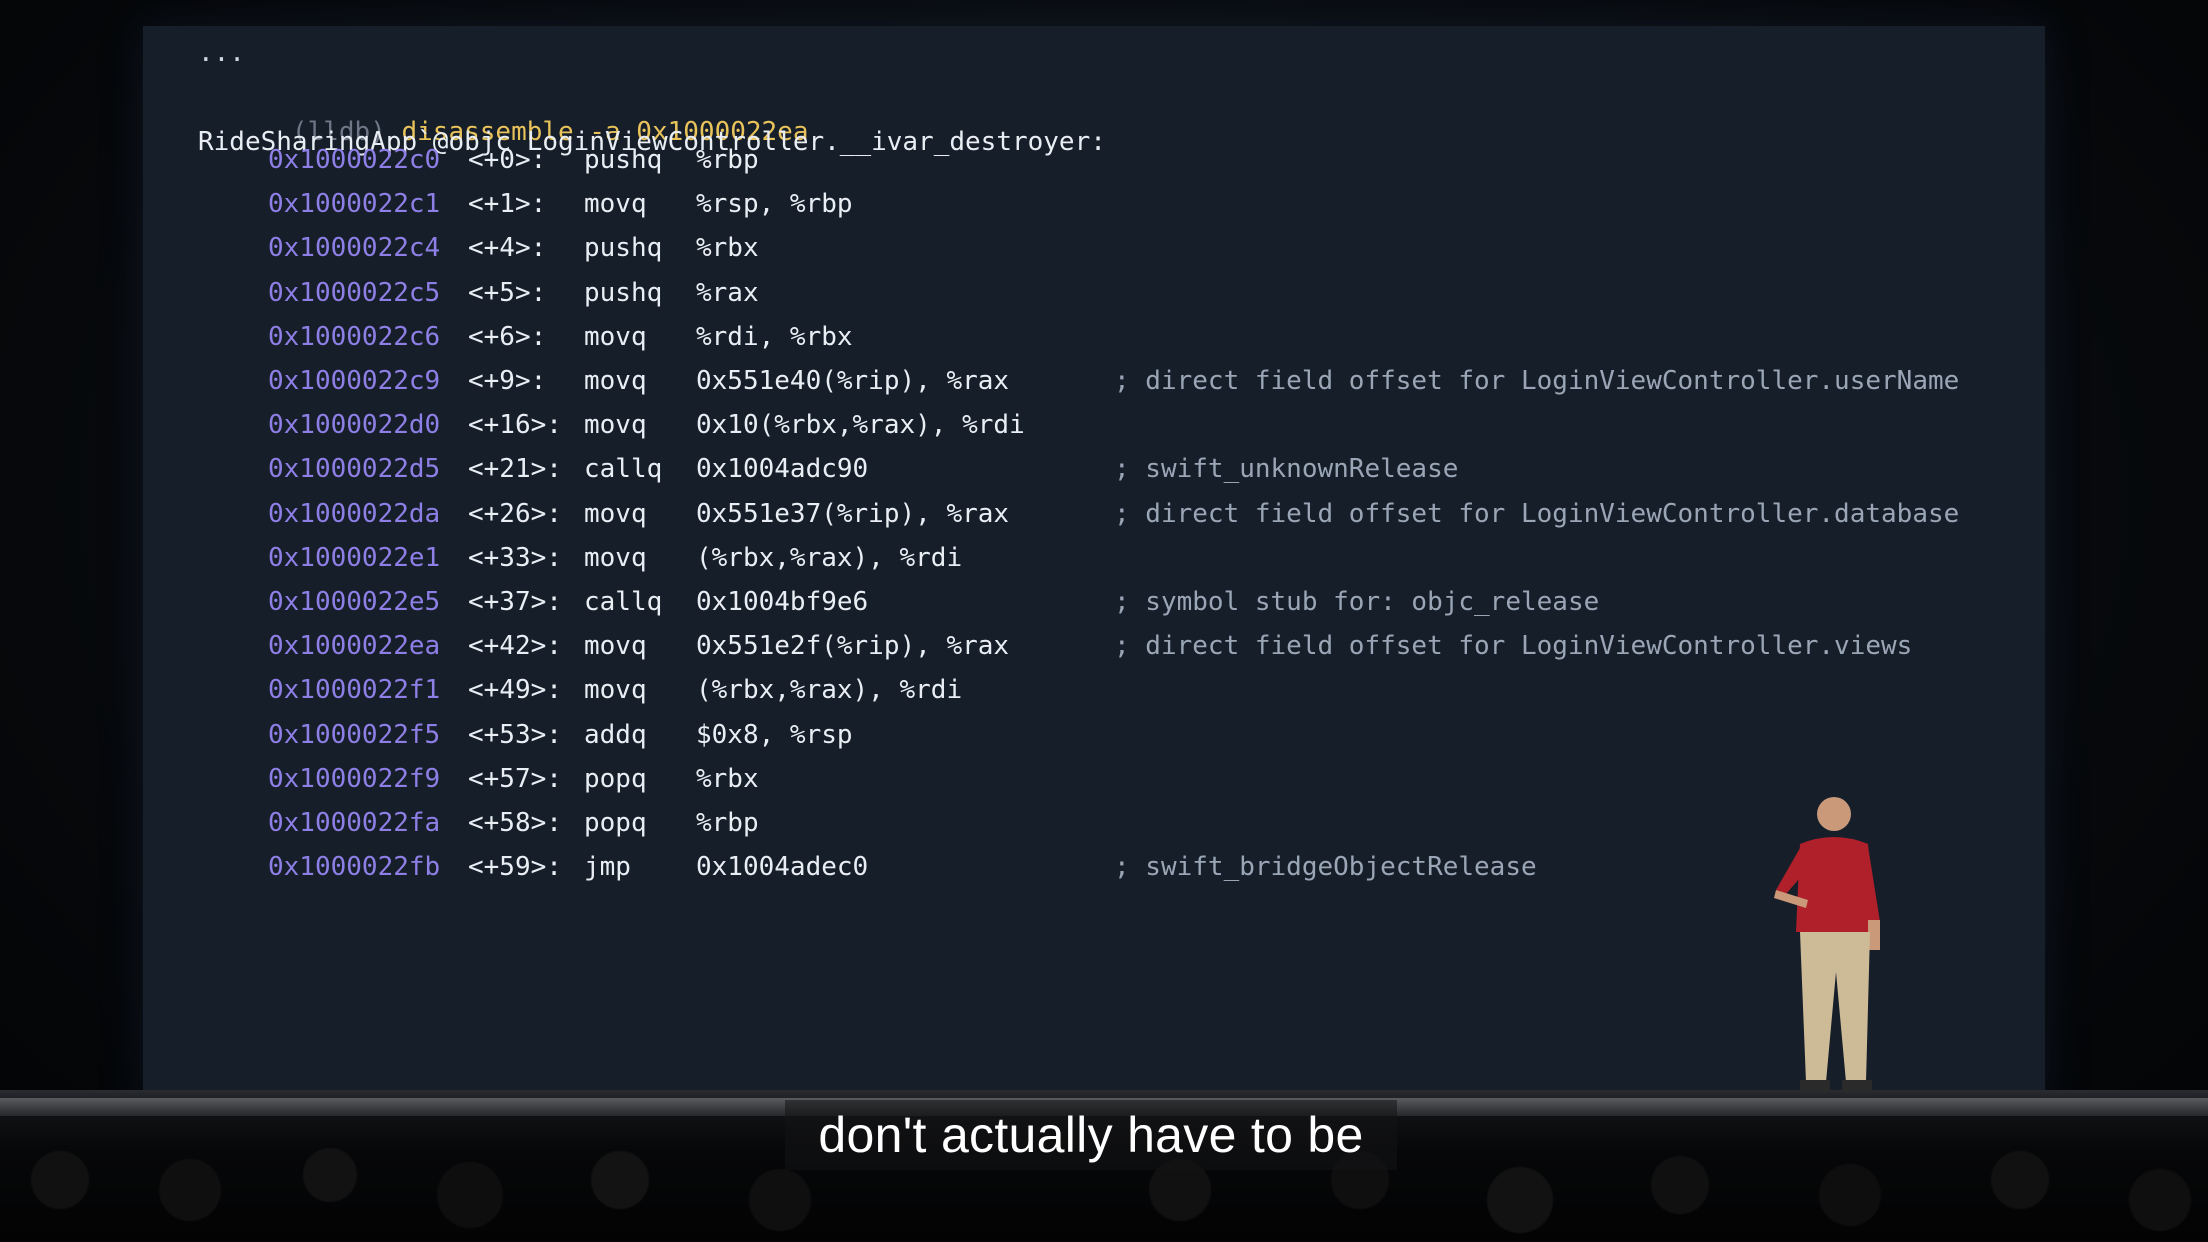  Describe the element at coordinates (1148, 248) in the screenshot. I see `disassembly-row: 0x1000022c4 <+4>: pushq %rbx` at that location.